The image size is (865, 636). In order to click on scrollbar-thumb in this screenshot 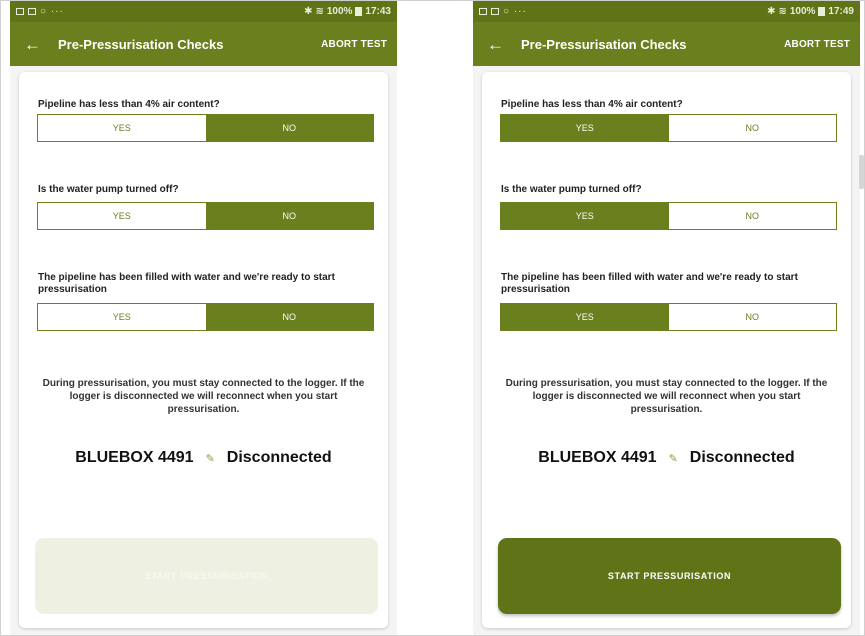, I will do `click(861, 172)`.